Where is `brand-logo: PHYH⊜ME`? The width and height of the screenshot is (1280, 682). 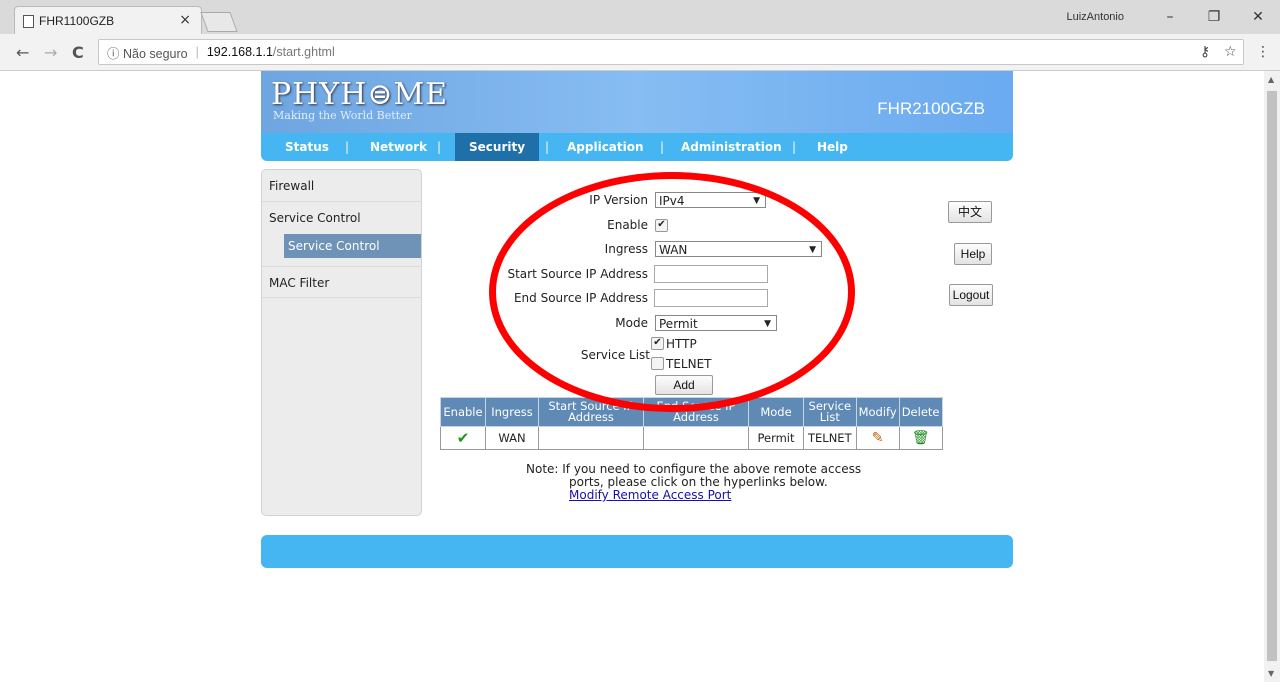 brand-logo: PHYH⊜ME is located at coordinates (360, 94).